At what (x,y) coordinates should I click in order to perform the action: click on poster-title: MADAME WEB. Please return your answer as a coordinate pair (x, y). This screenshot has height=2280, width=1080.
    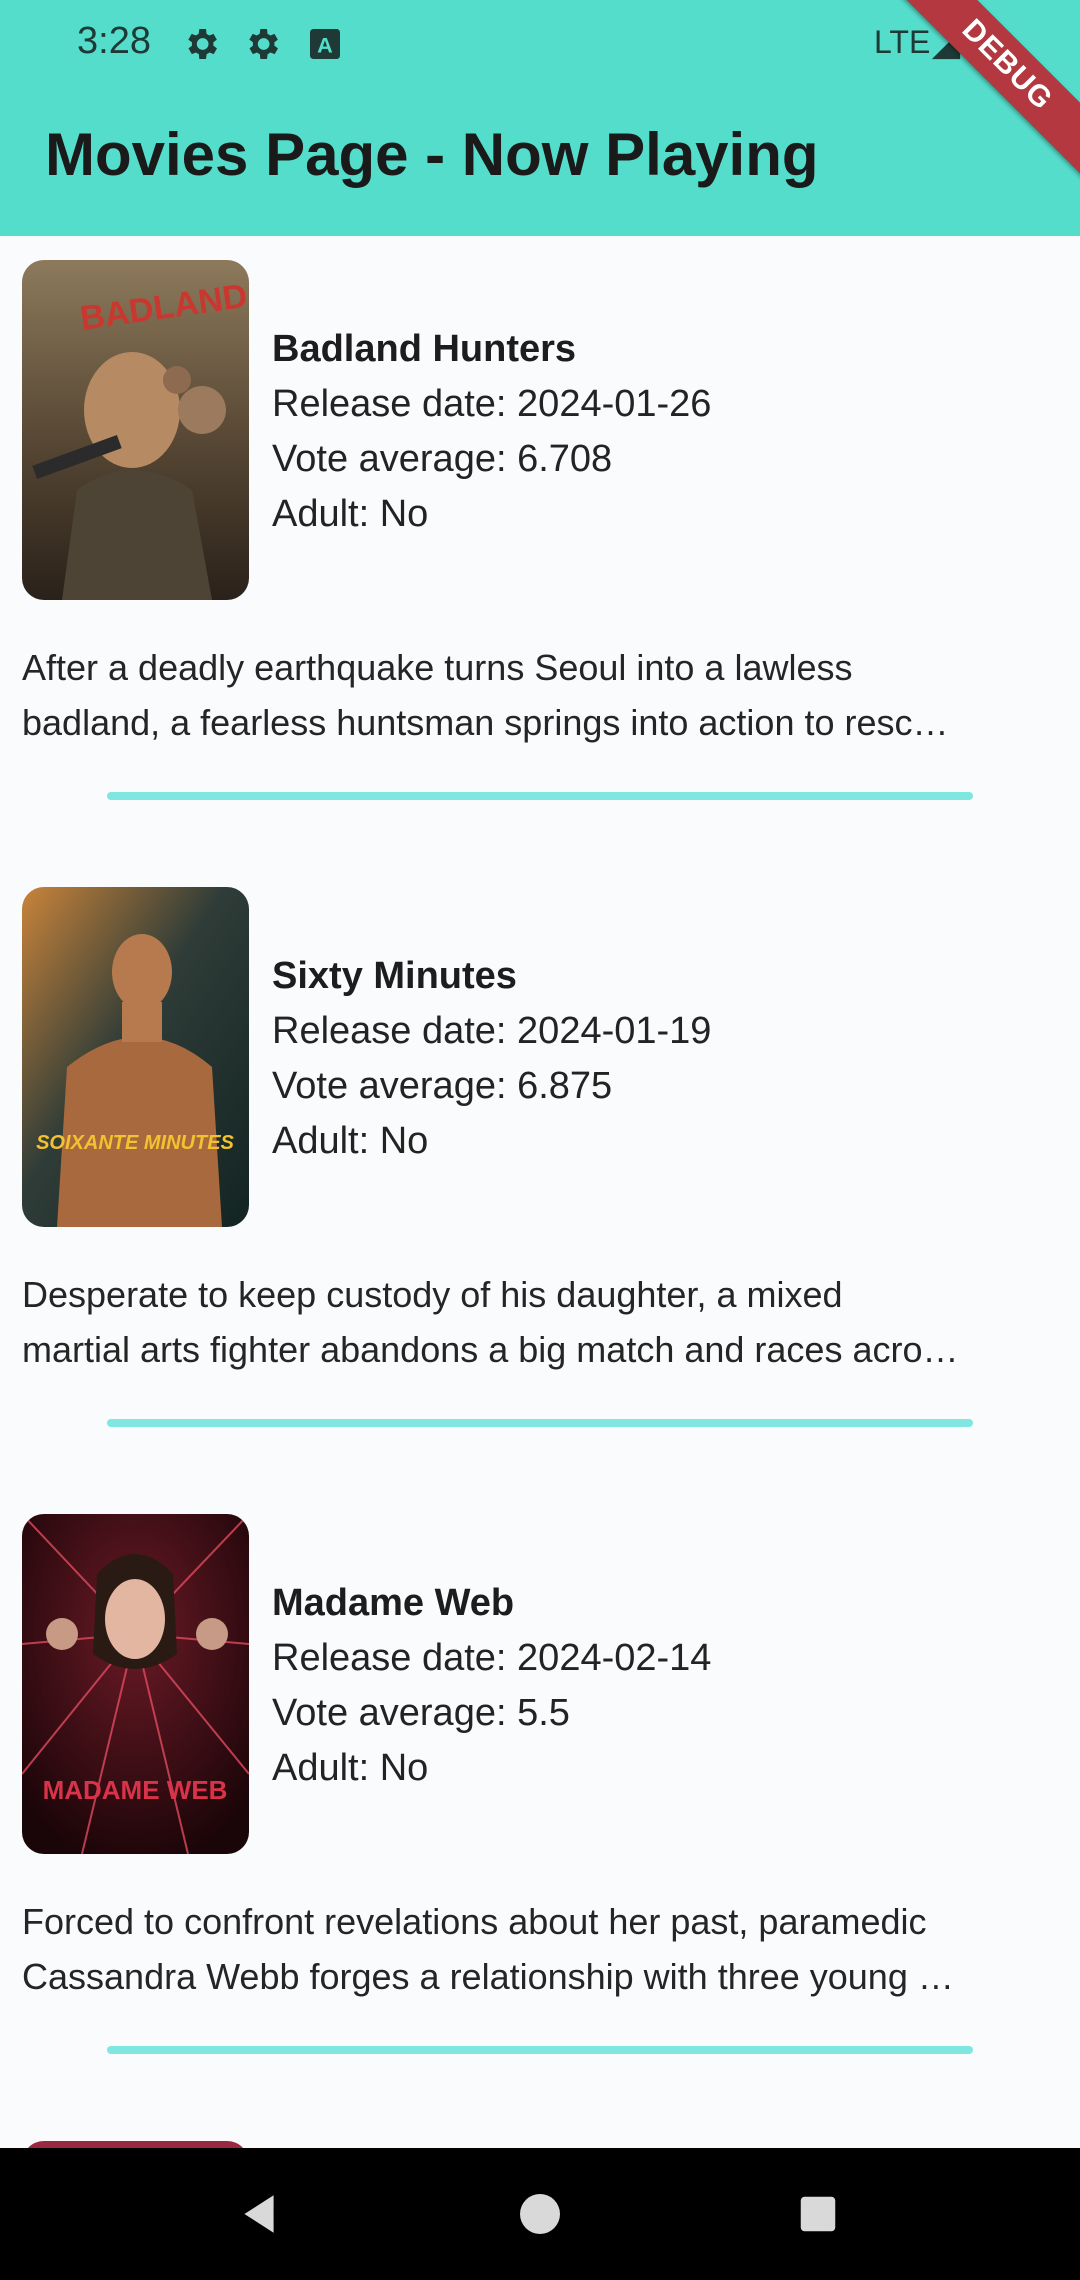
    Looking at the image, I should click on (135, 1790).